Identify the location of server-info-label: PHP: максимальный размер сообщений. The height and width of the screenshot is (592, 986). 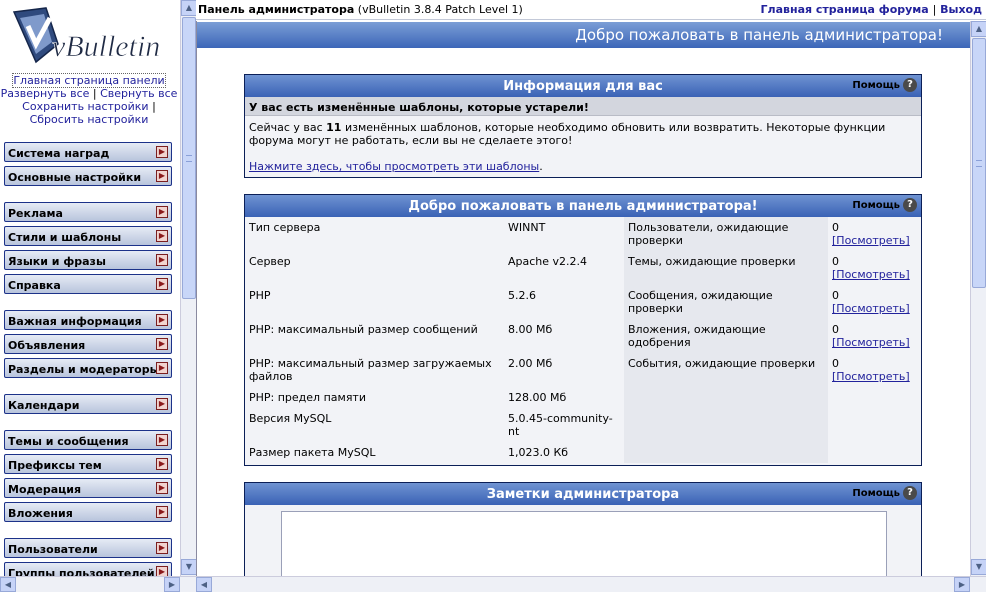
(374, 336).